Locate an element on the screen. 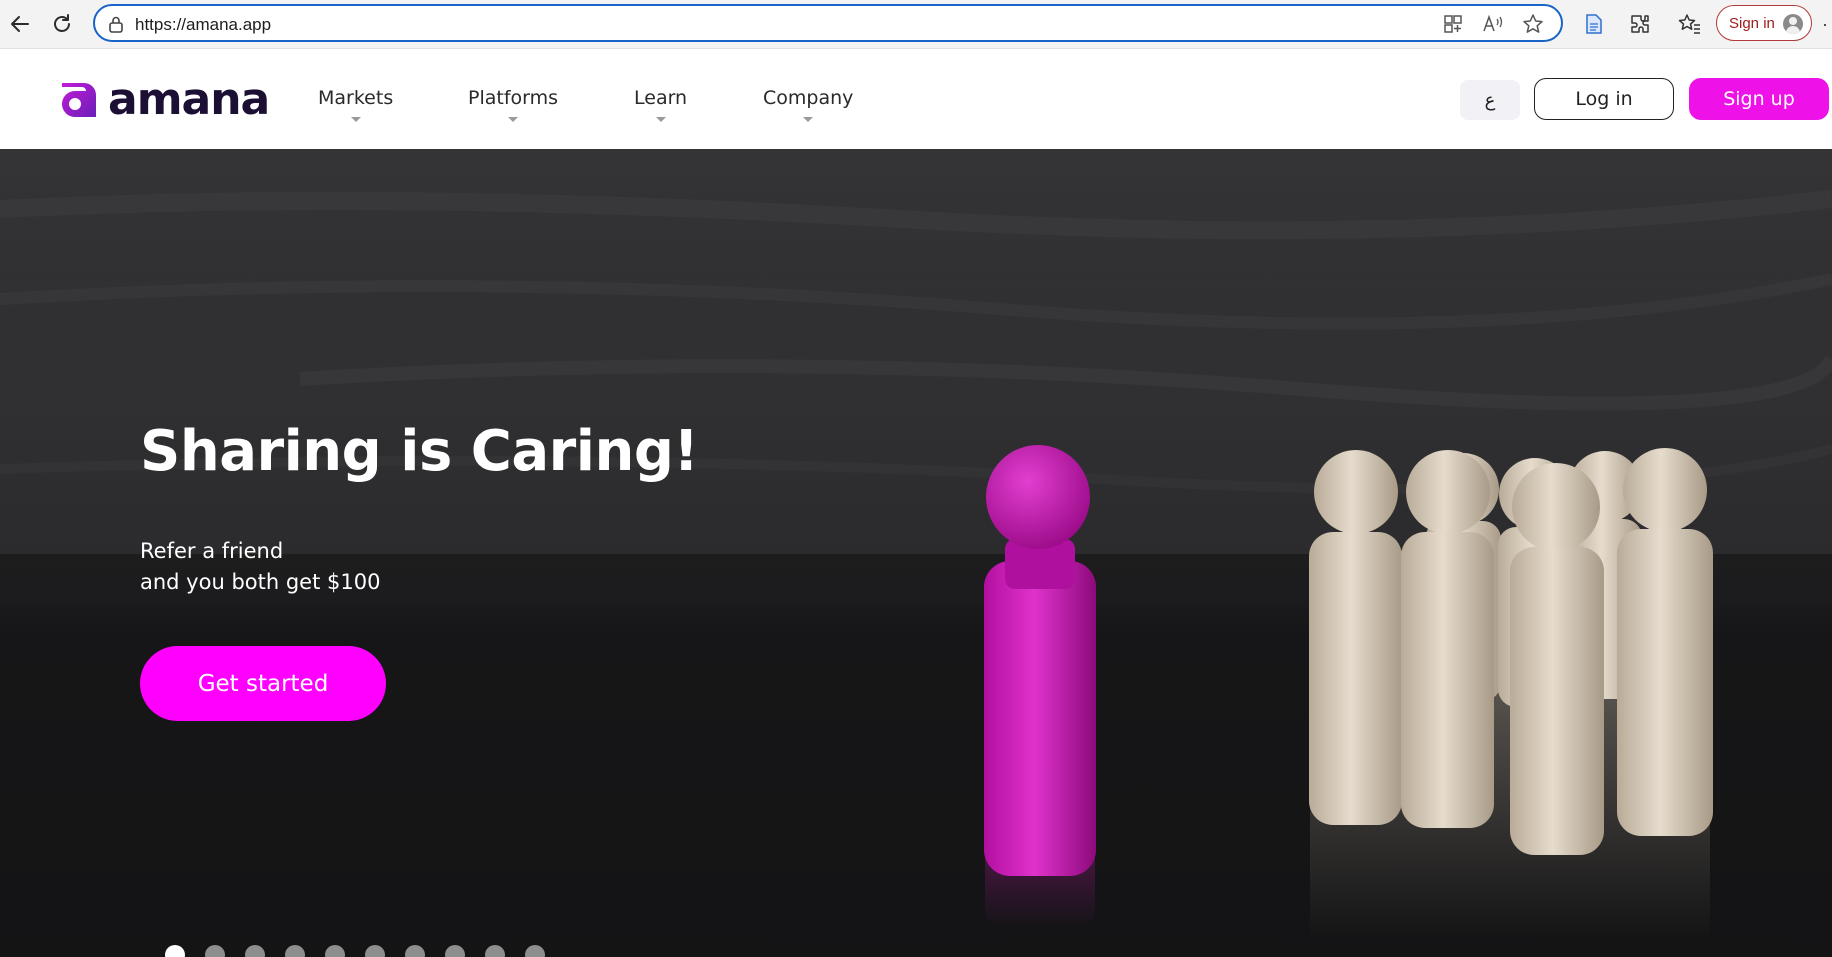  more-icon: · is located at coordinates (1825, 24).